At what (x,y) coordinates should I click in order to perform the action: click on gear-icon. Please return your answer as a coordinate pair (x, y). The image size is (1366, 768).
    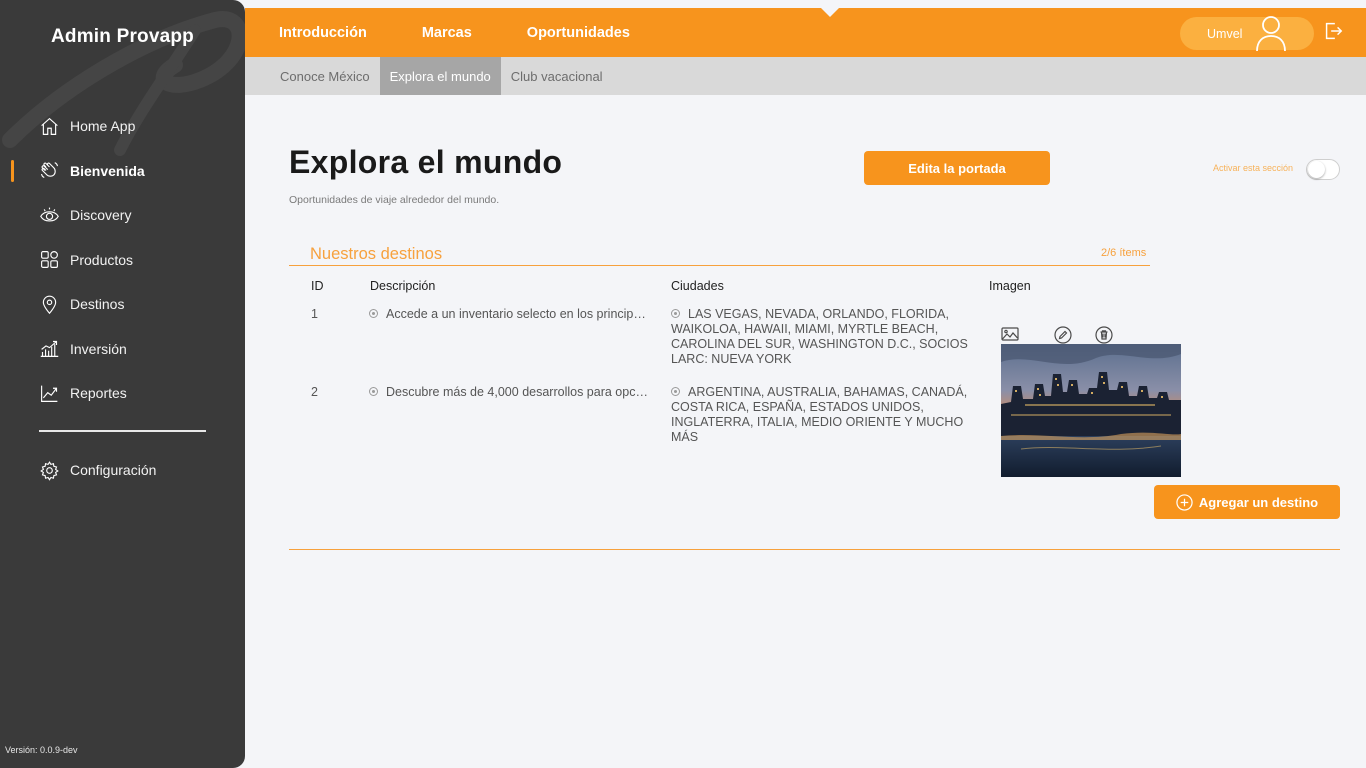
    Looking at the image, I should click on (49, 470).